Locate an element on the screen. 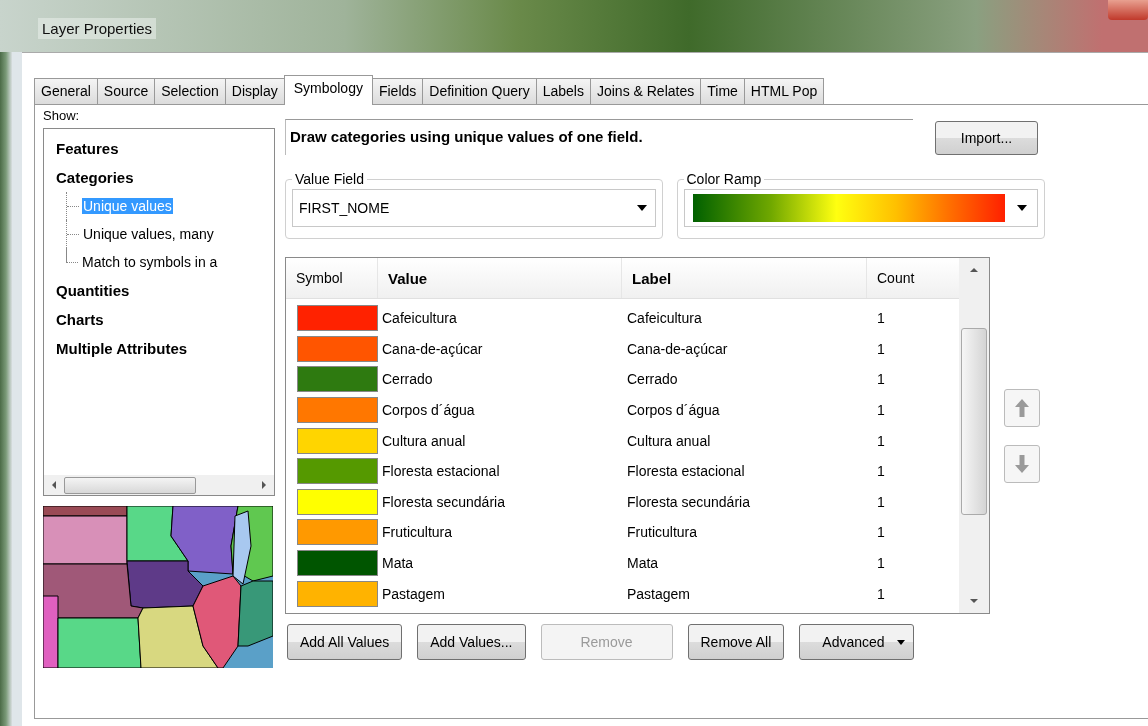 The height and width of the screenshot is (726, 1148). tree-item: Categories is located at coordinates (95, 177).